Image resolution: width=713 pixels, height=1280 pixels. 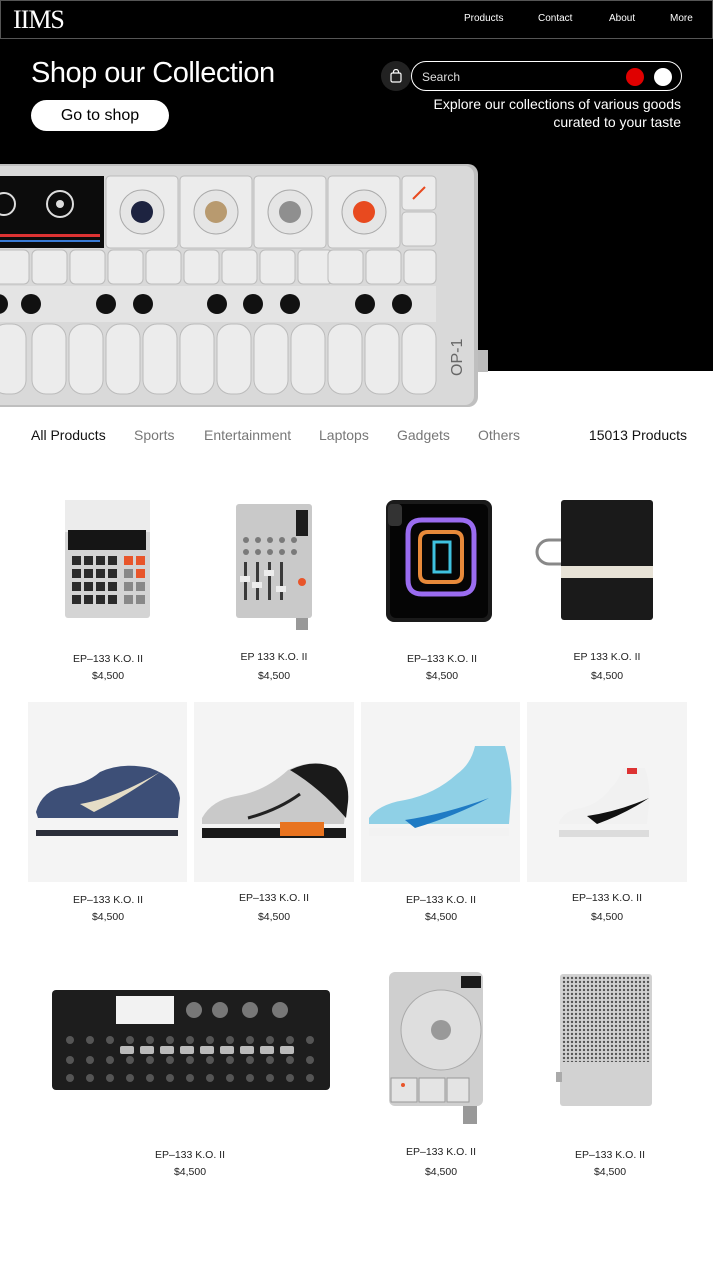 I want to click on nav-products-link: Products, so click(x=483, y=18).